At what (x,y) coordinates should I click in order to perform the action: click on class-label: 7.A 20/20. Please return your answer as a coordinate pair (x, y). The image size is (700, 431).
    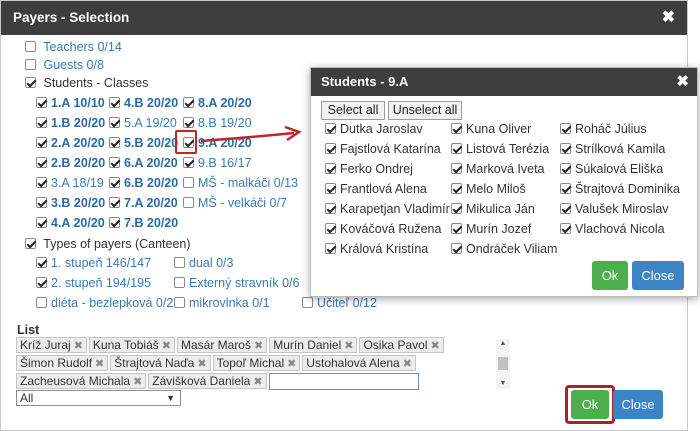
    Looking at the image, I should click on (151, 203).